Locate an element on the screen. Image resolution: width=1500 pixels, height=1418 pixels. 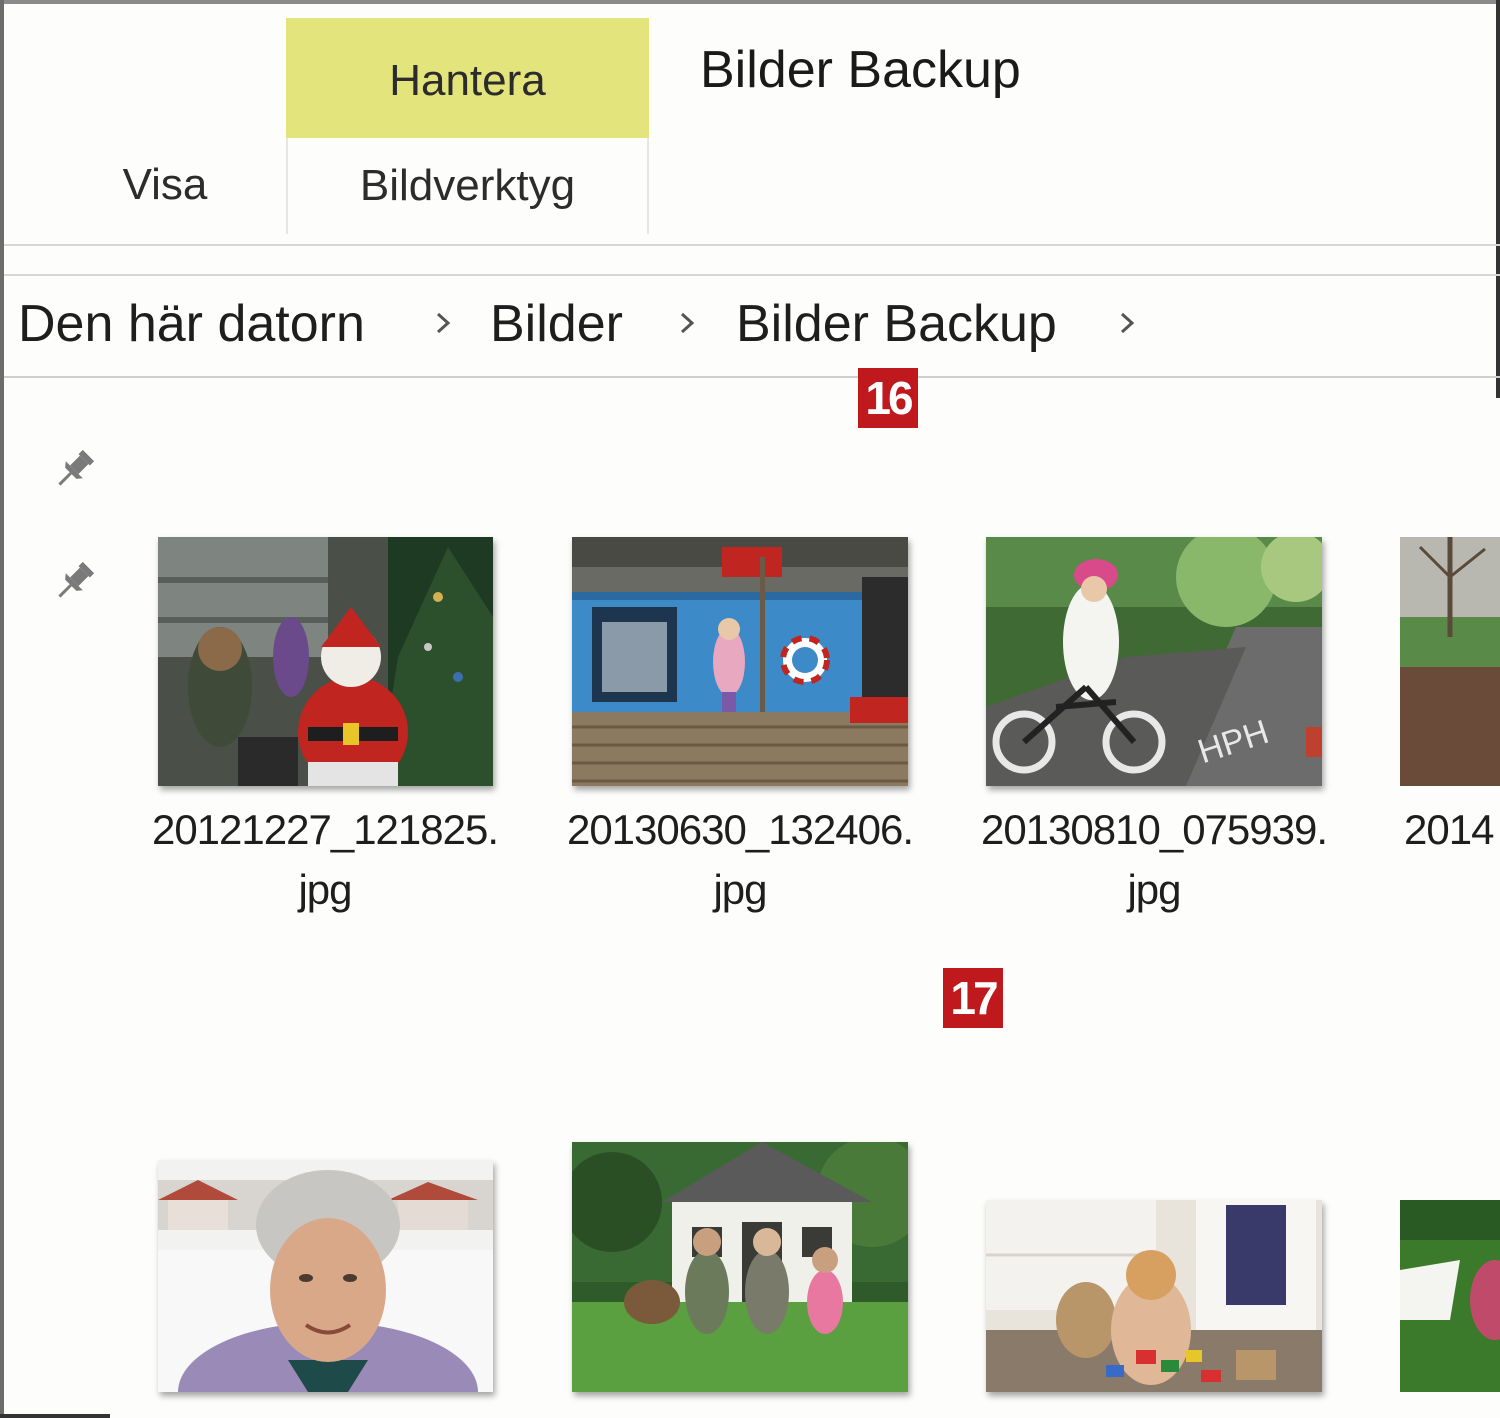
breadcrumb-item-bilder: Bilder is located at coordinates (556, 324).